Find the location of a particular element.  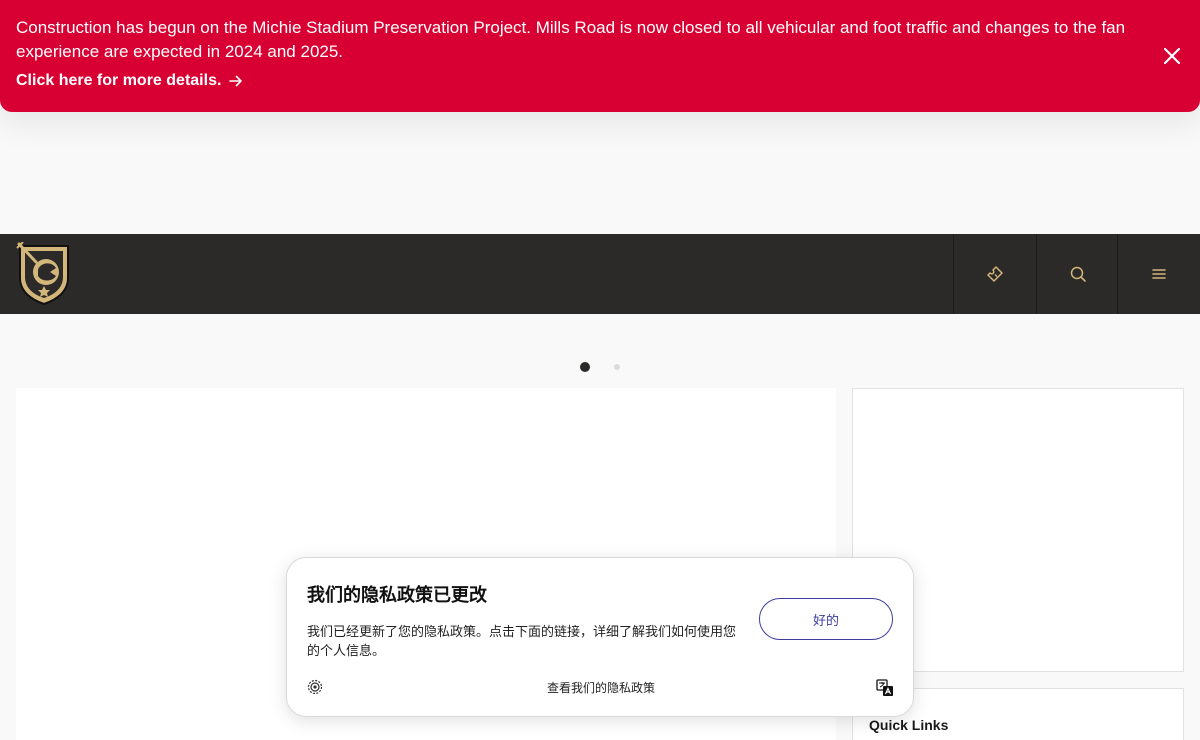

search-icon is located at coordinates (1078, 274).